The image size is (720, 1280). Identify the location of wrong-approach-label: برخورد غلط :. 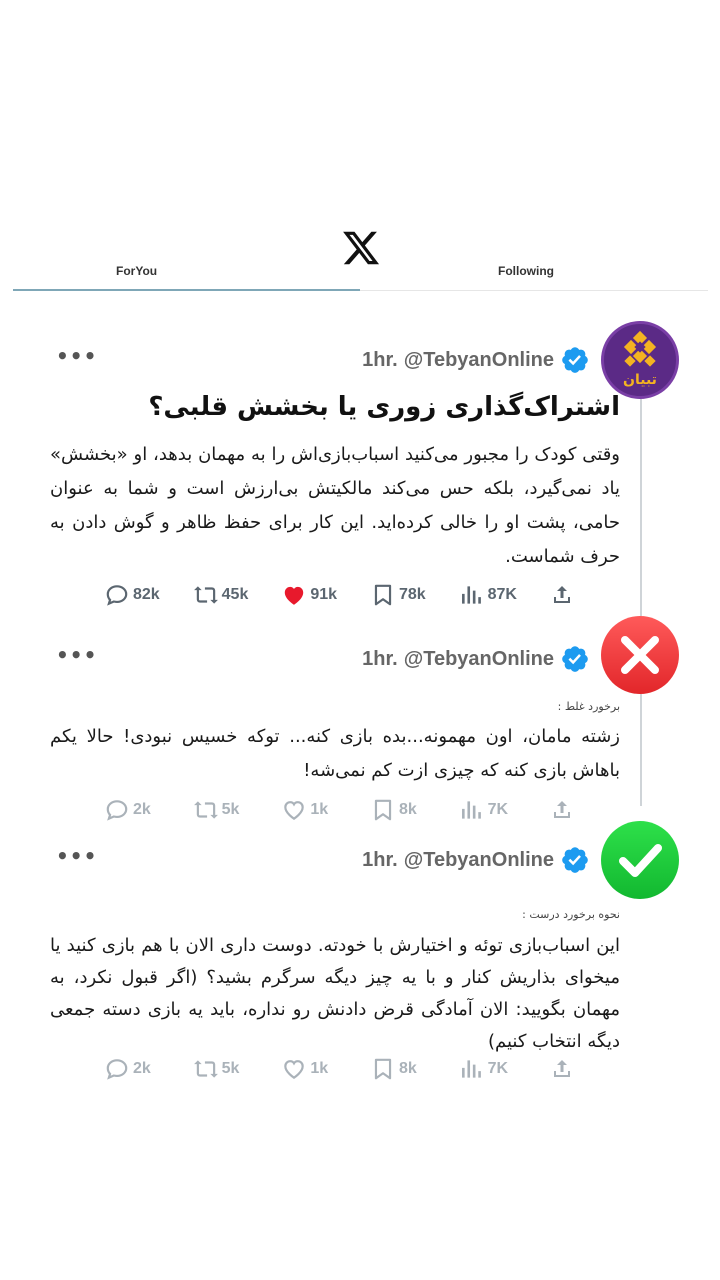
(588, 706).